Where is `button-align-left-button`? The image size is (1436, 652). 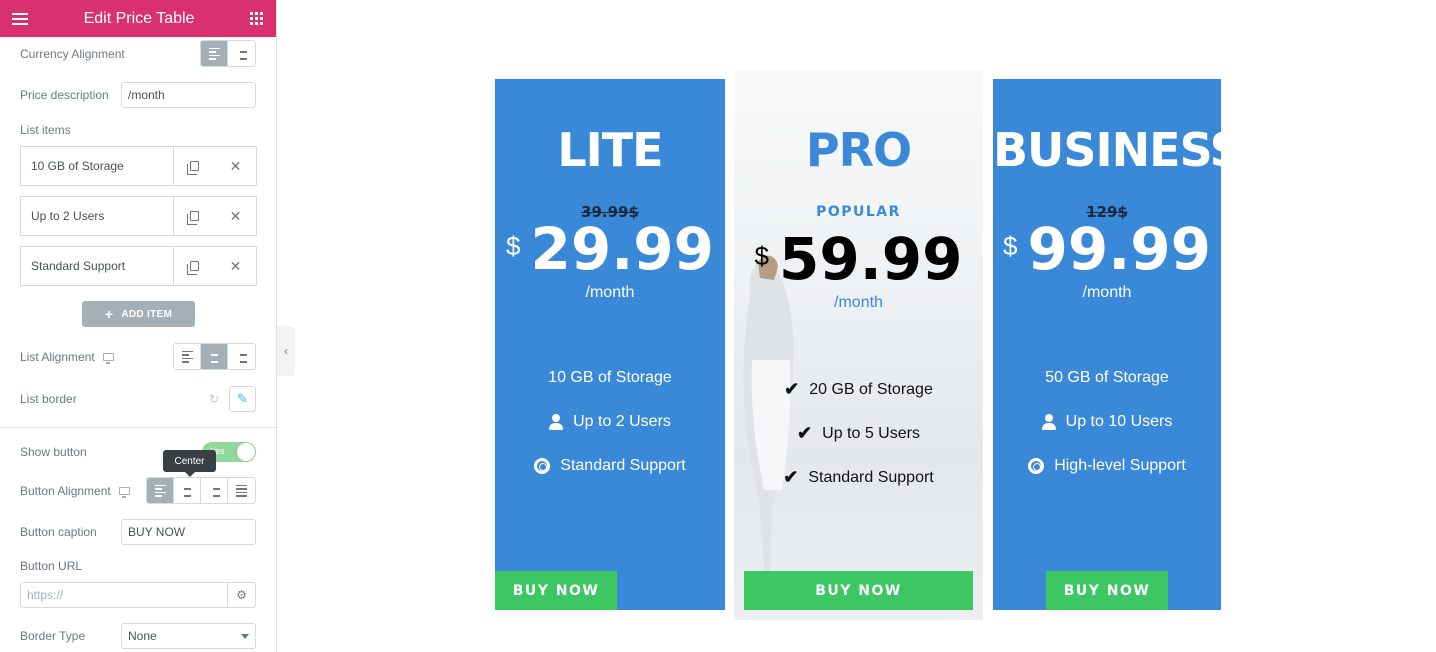
button-align-left-button is located at coordinates (160, 490).